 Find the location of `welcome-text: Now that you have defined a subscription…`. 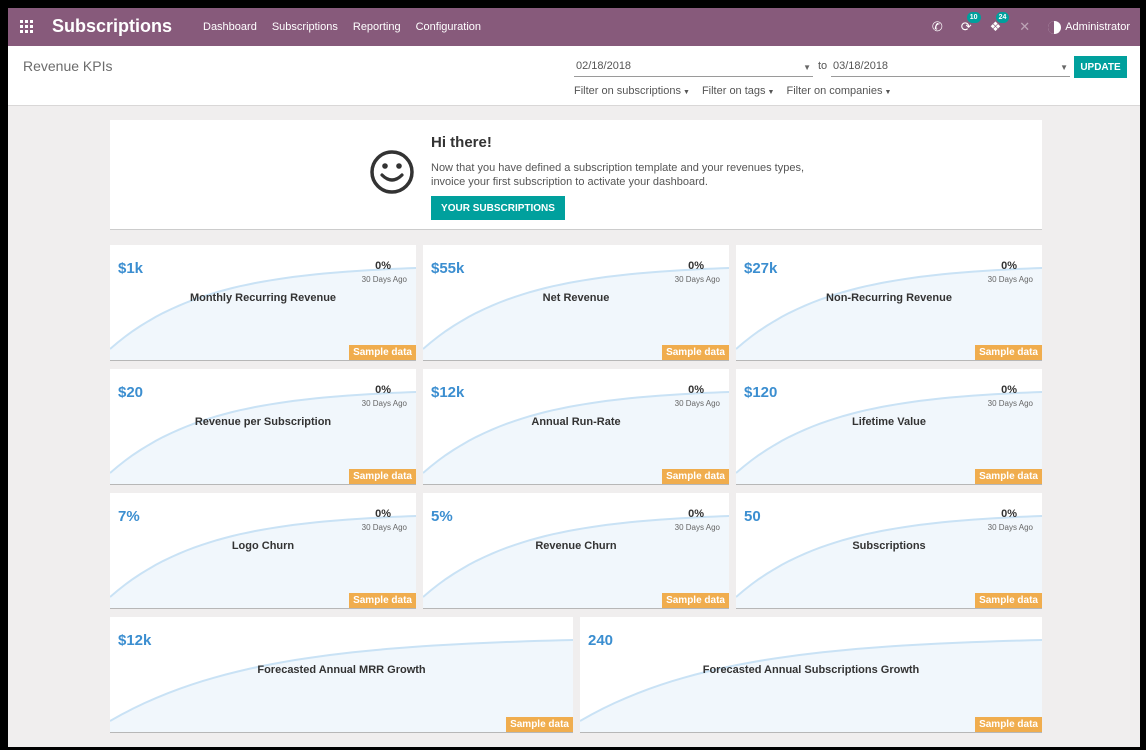

welcome-text: Now that you have defined a subscription… is located at coordinates (631, 175).